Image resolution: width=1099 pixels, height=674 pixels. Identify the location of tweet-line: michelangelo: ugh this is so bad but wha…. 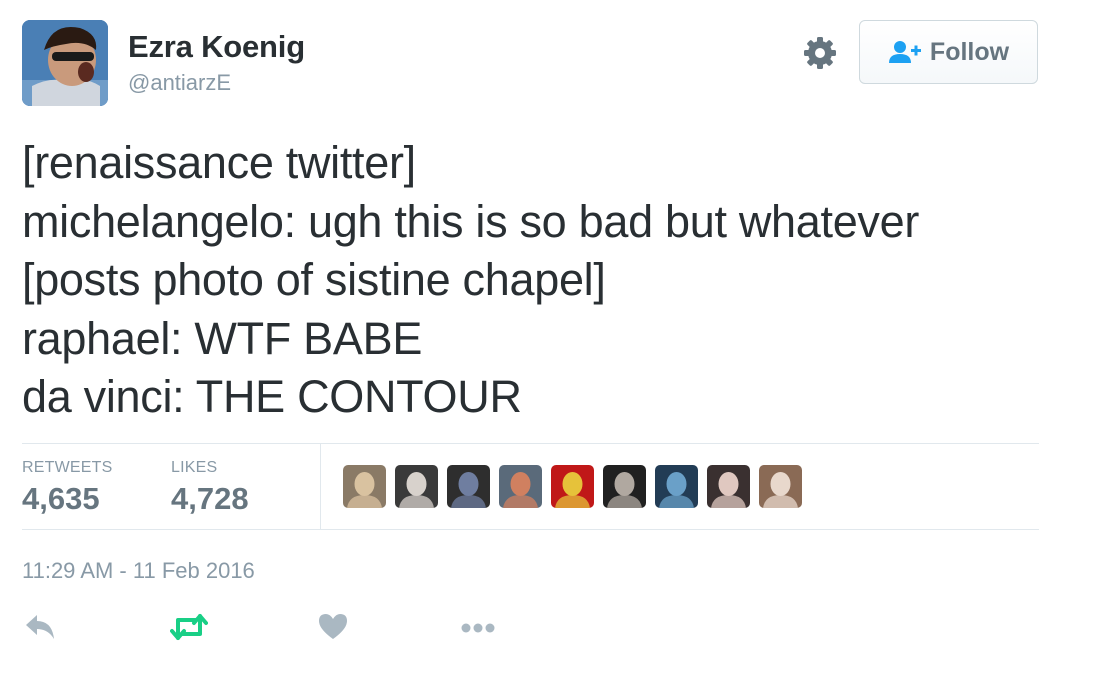
(471, 221).